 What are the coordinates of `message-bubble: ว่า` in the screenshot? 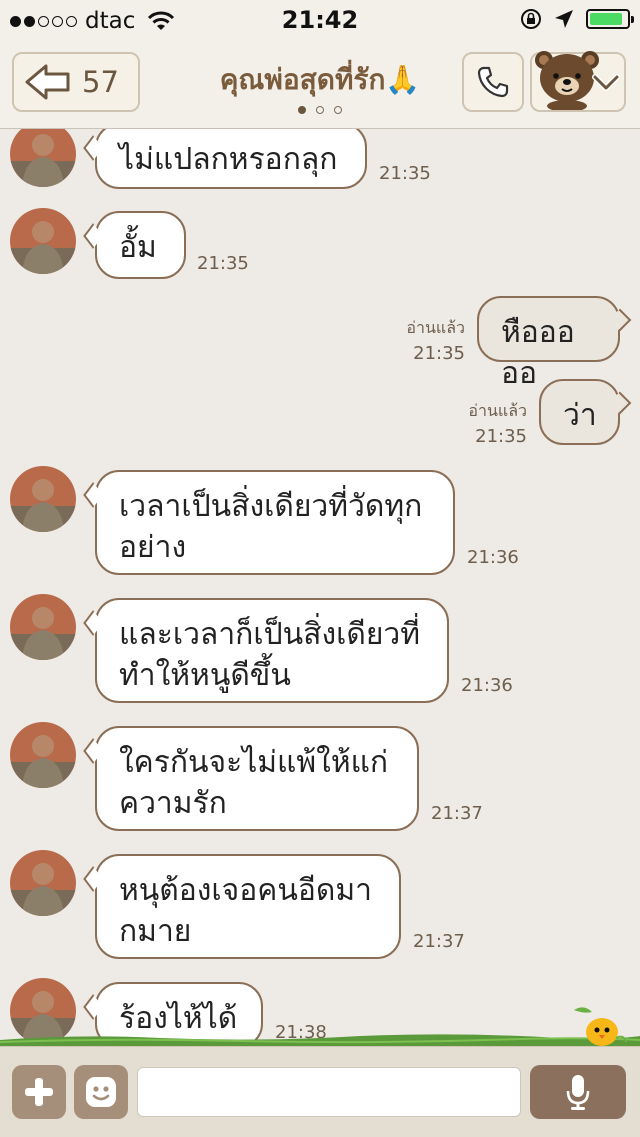 It's located at (579, 412).